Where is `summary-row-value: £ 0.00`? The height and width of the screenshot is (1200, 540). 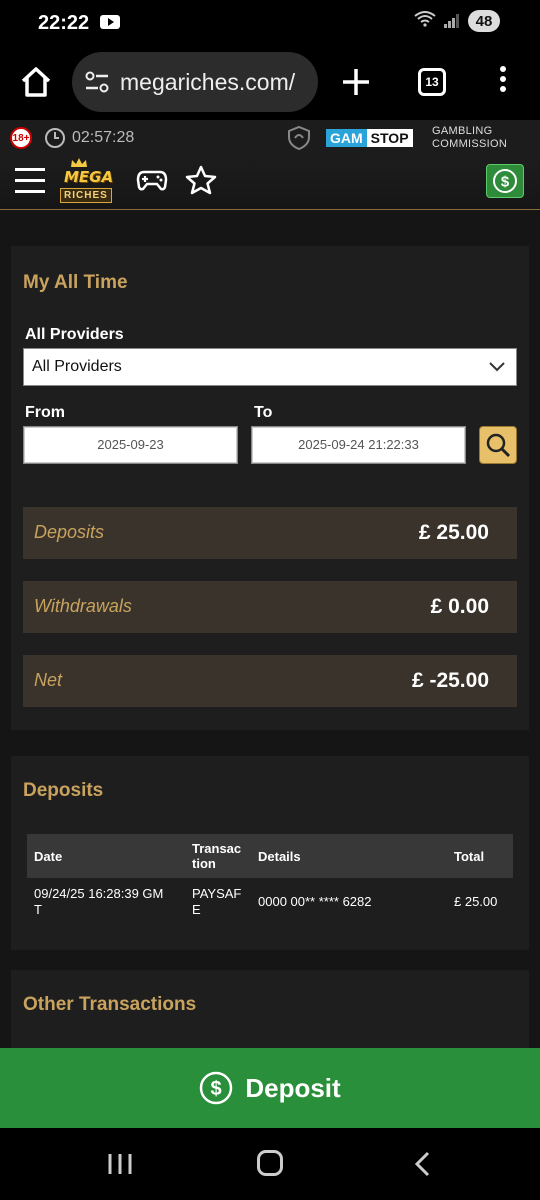
summary-row-value: £ 0.00 is located at coordinates (459, 606).